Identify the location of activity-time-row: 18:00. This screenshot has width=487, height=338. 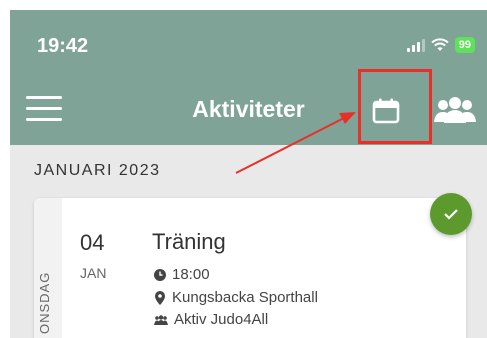
(182, 274).